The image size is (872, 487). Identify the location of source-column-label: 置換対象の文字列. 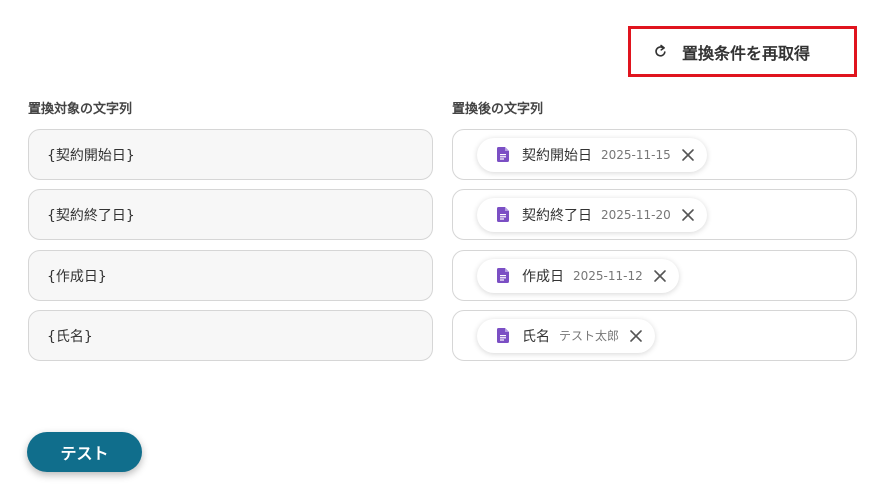
(80, 109).